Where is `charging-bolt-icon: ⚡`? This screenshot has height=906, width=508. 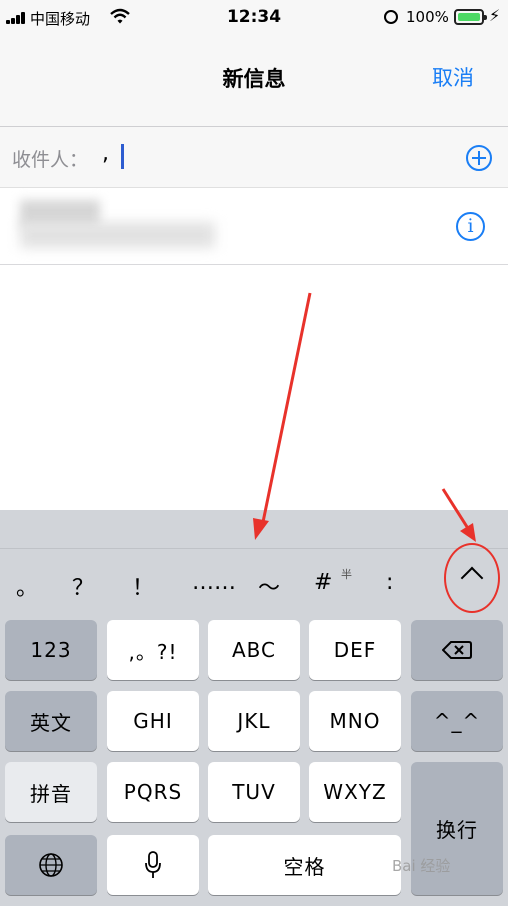
charging-bolt-icon: ⚡ is located at coordinates (495, 15).